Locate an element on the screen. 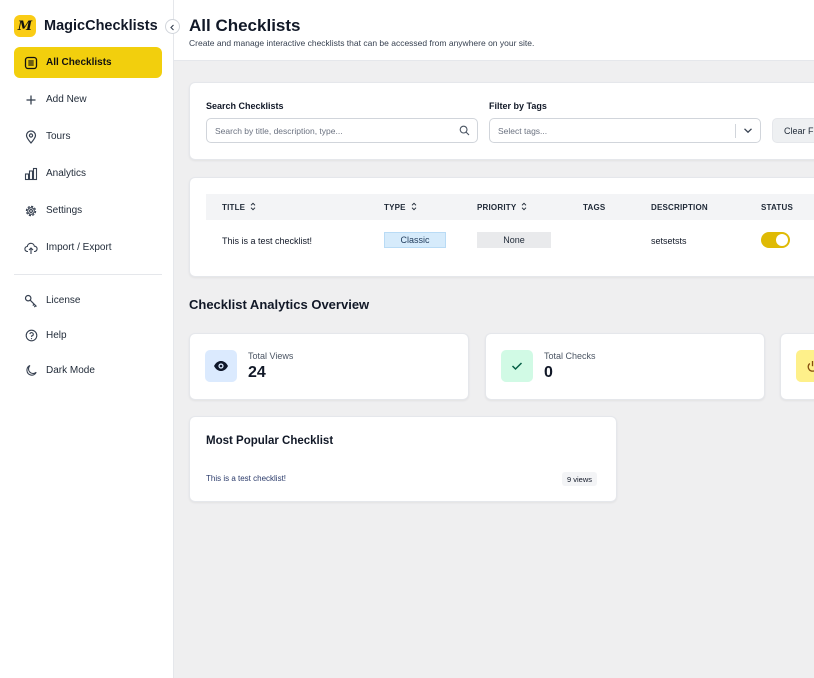 The width and height of the screenshot is (814, 678). status-toggle is located at coordinates (775, 240).